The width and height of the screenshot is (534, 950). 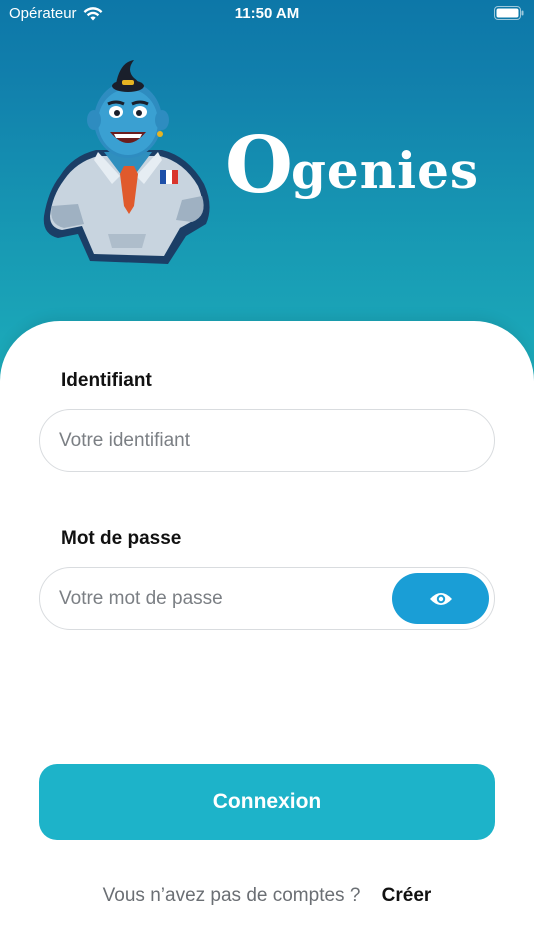 I want to click on status-bar: Opérateur 11:50 AM, so click(x=267, y=14).